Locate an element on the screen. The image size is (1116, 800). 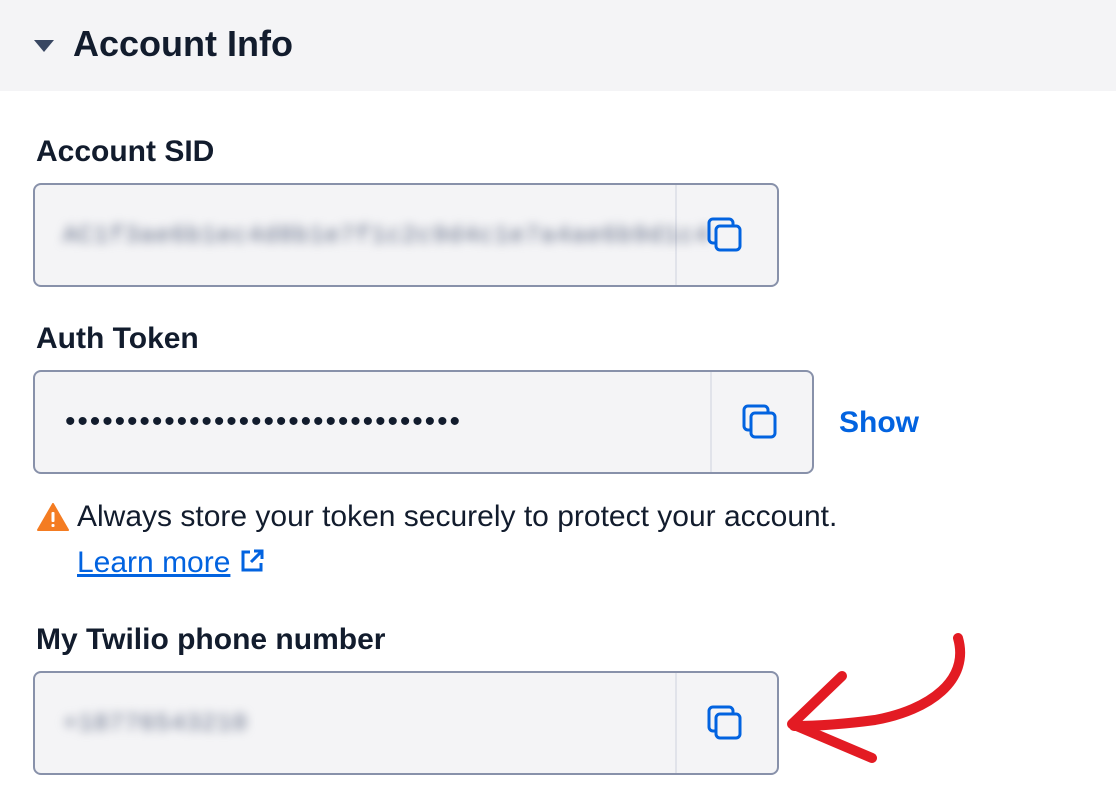
section-header: Account Info is located at coordinates (558, 45).